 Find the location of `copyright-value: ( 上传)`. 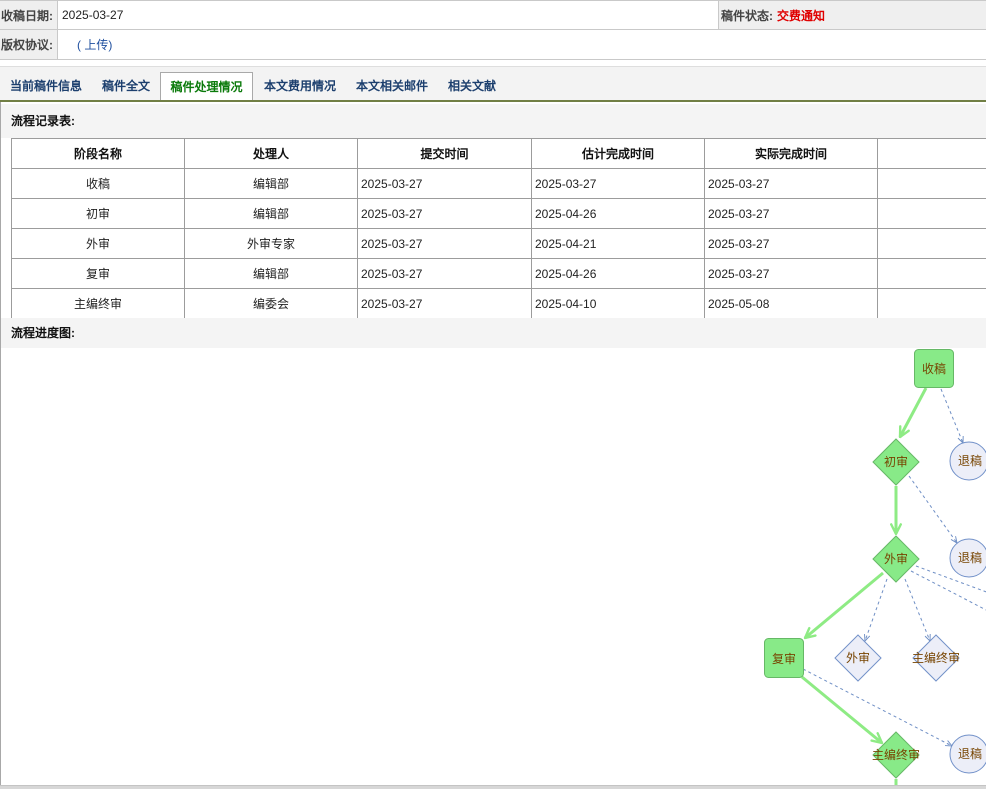

copyright-value: ( 上传) is located at coordinates (94, 44).